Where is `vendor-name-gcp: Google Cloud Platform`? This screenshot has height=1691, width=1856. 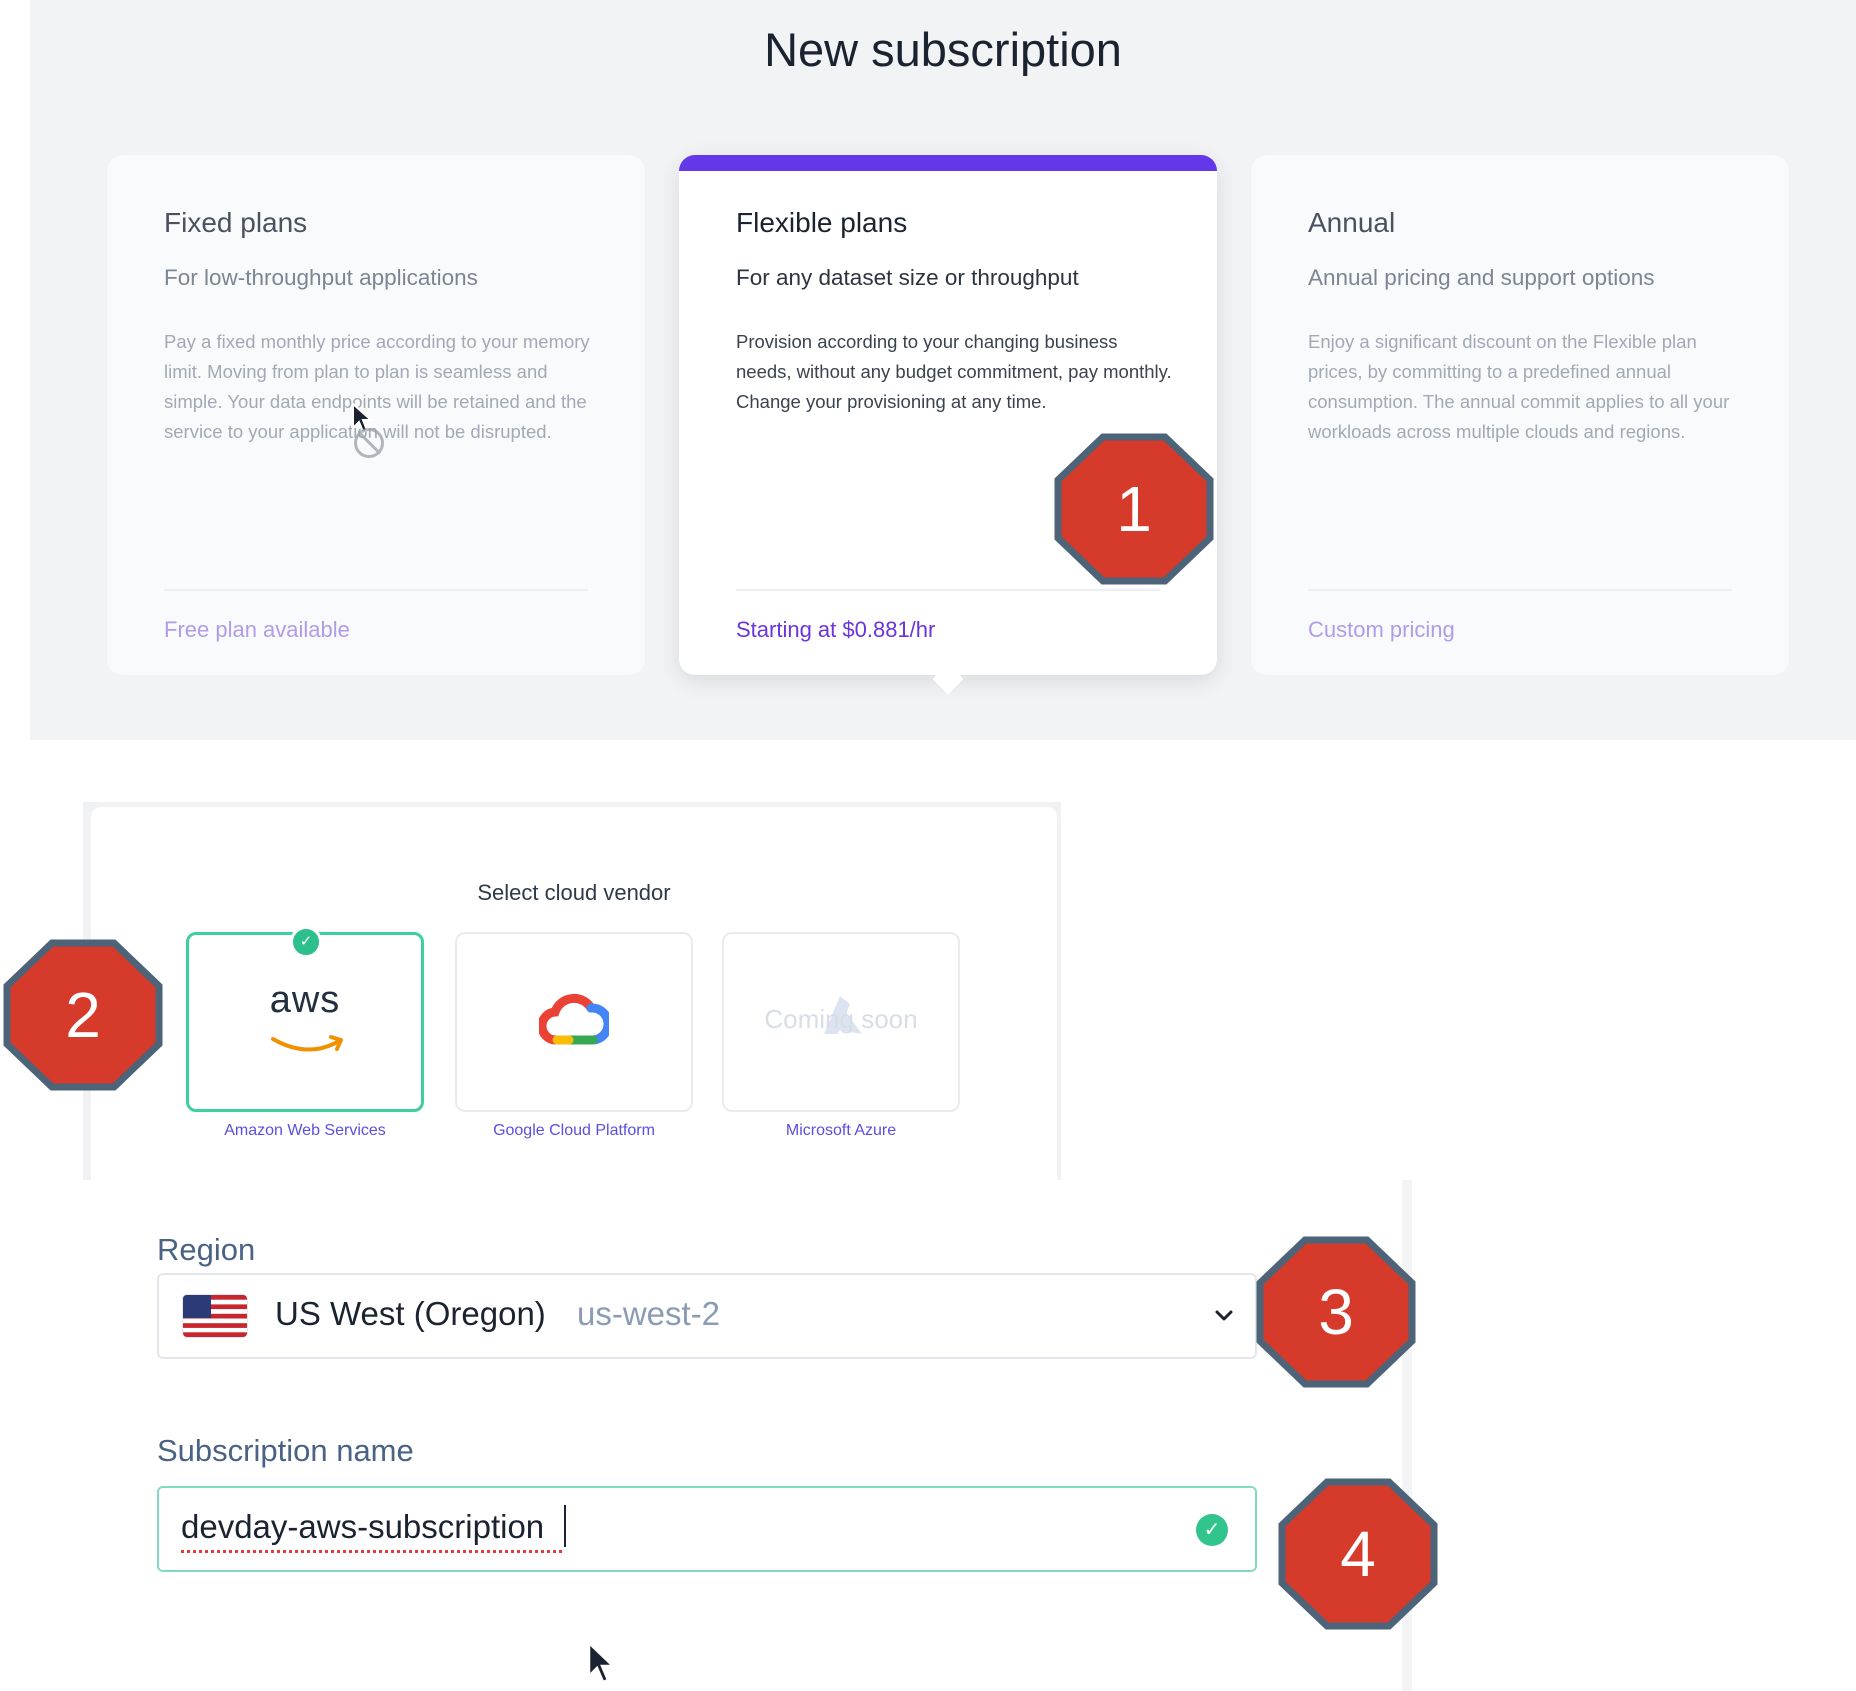 vendor-name-gcp: Google Cloud Platform is located at coordinates (574, 1130).